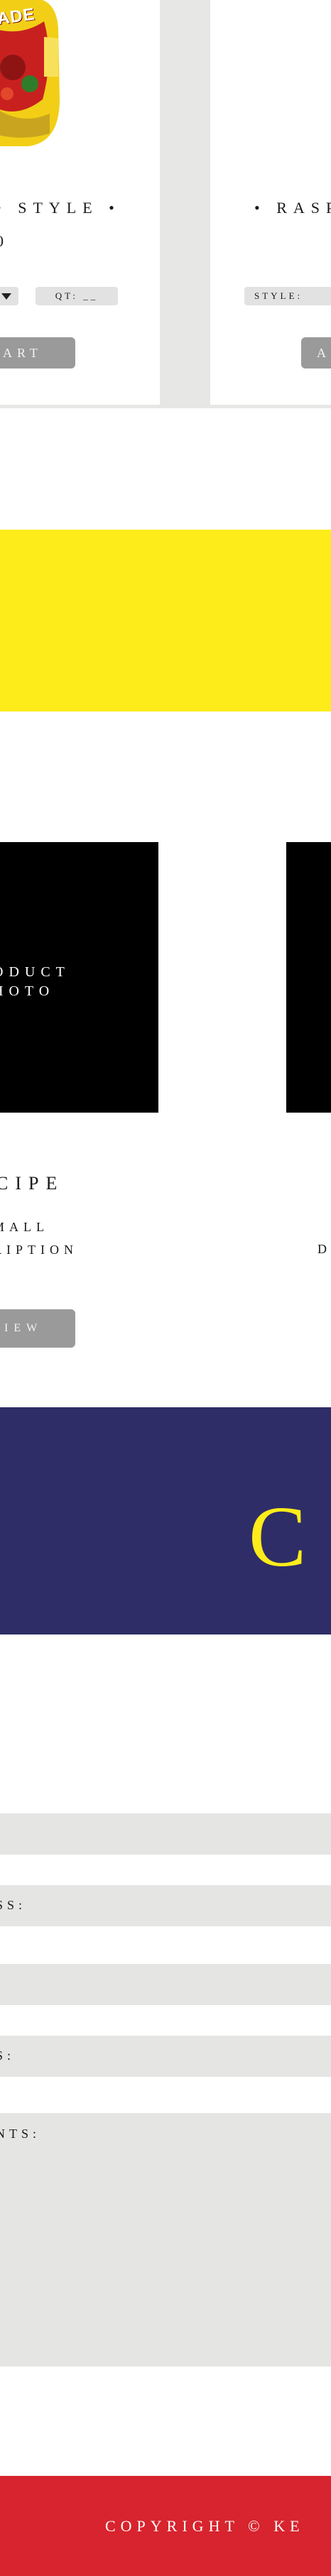 The image size is (331, 2576). Describe the element at coordinates (324, 1249) in the screenshot. I see `recipe-description: D` at that location.